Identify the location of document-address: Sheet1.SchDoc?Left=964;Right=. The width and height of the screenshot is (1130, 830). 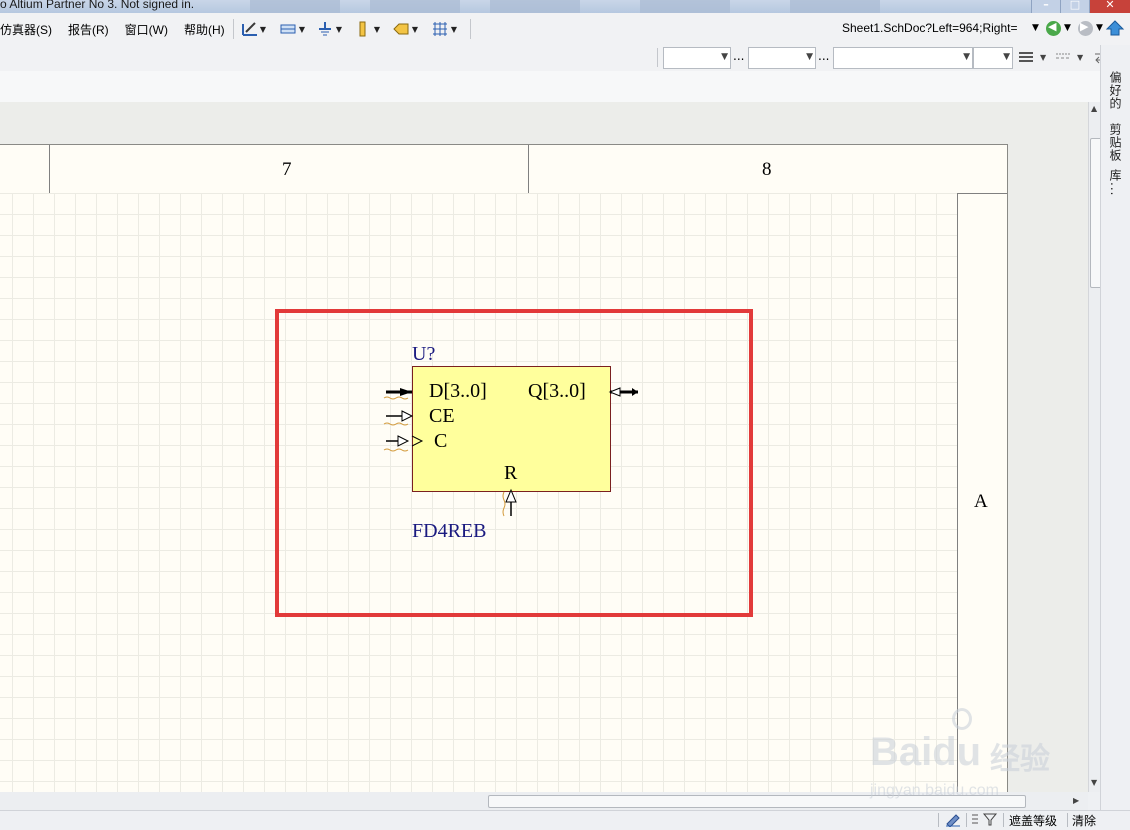
(940, 29).